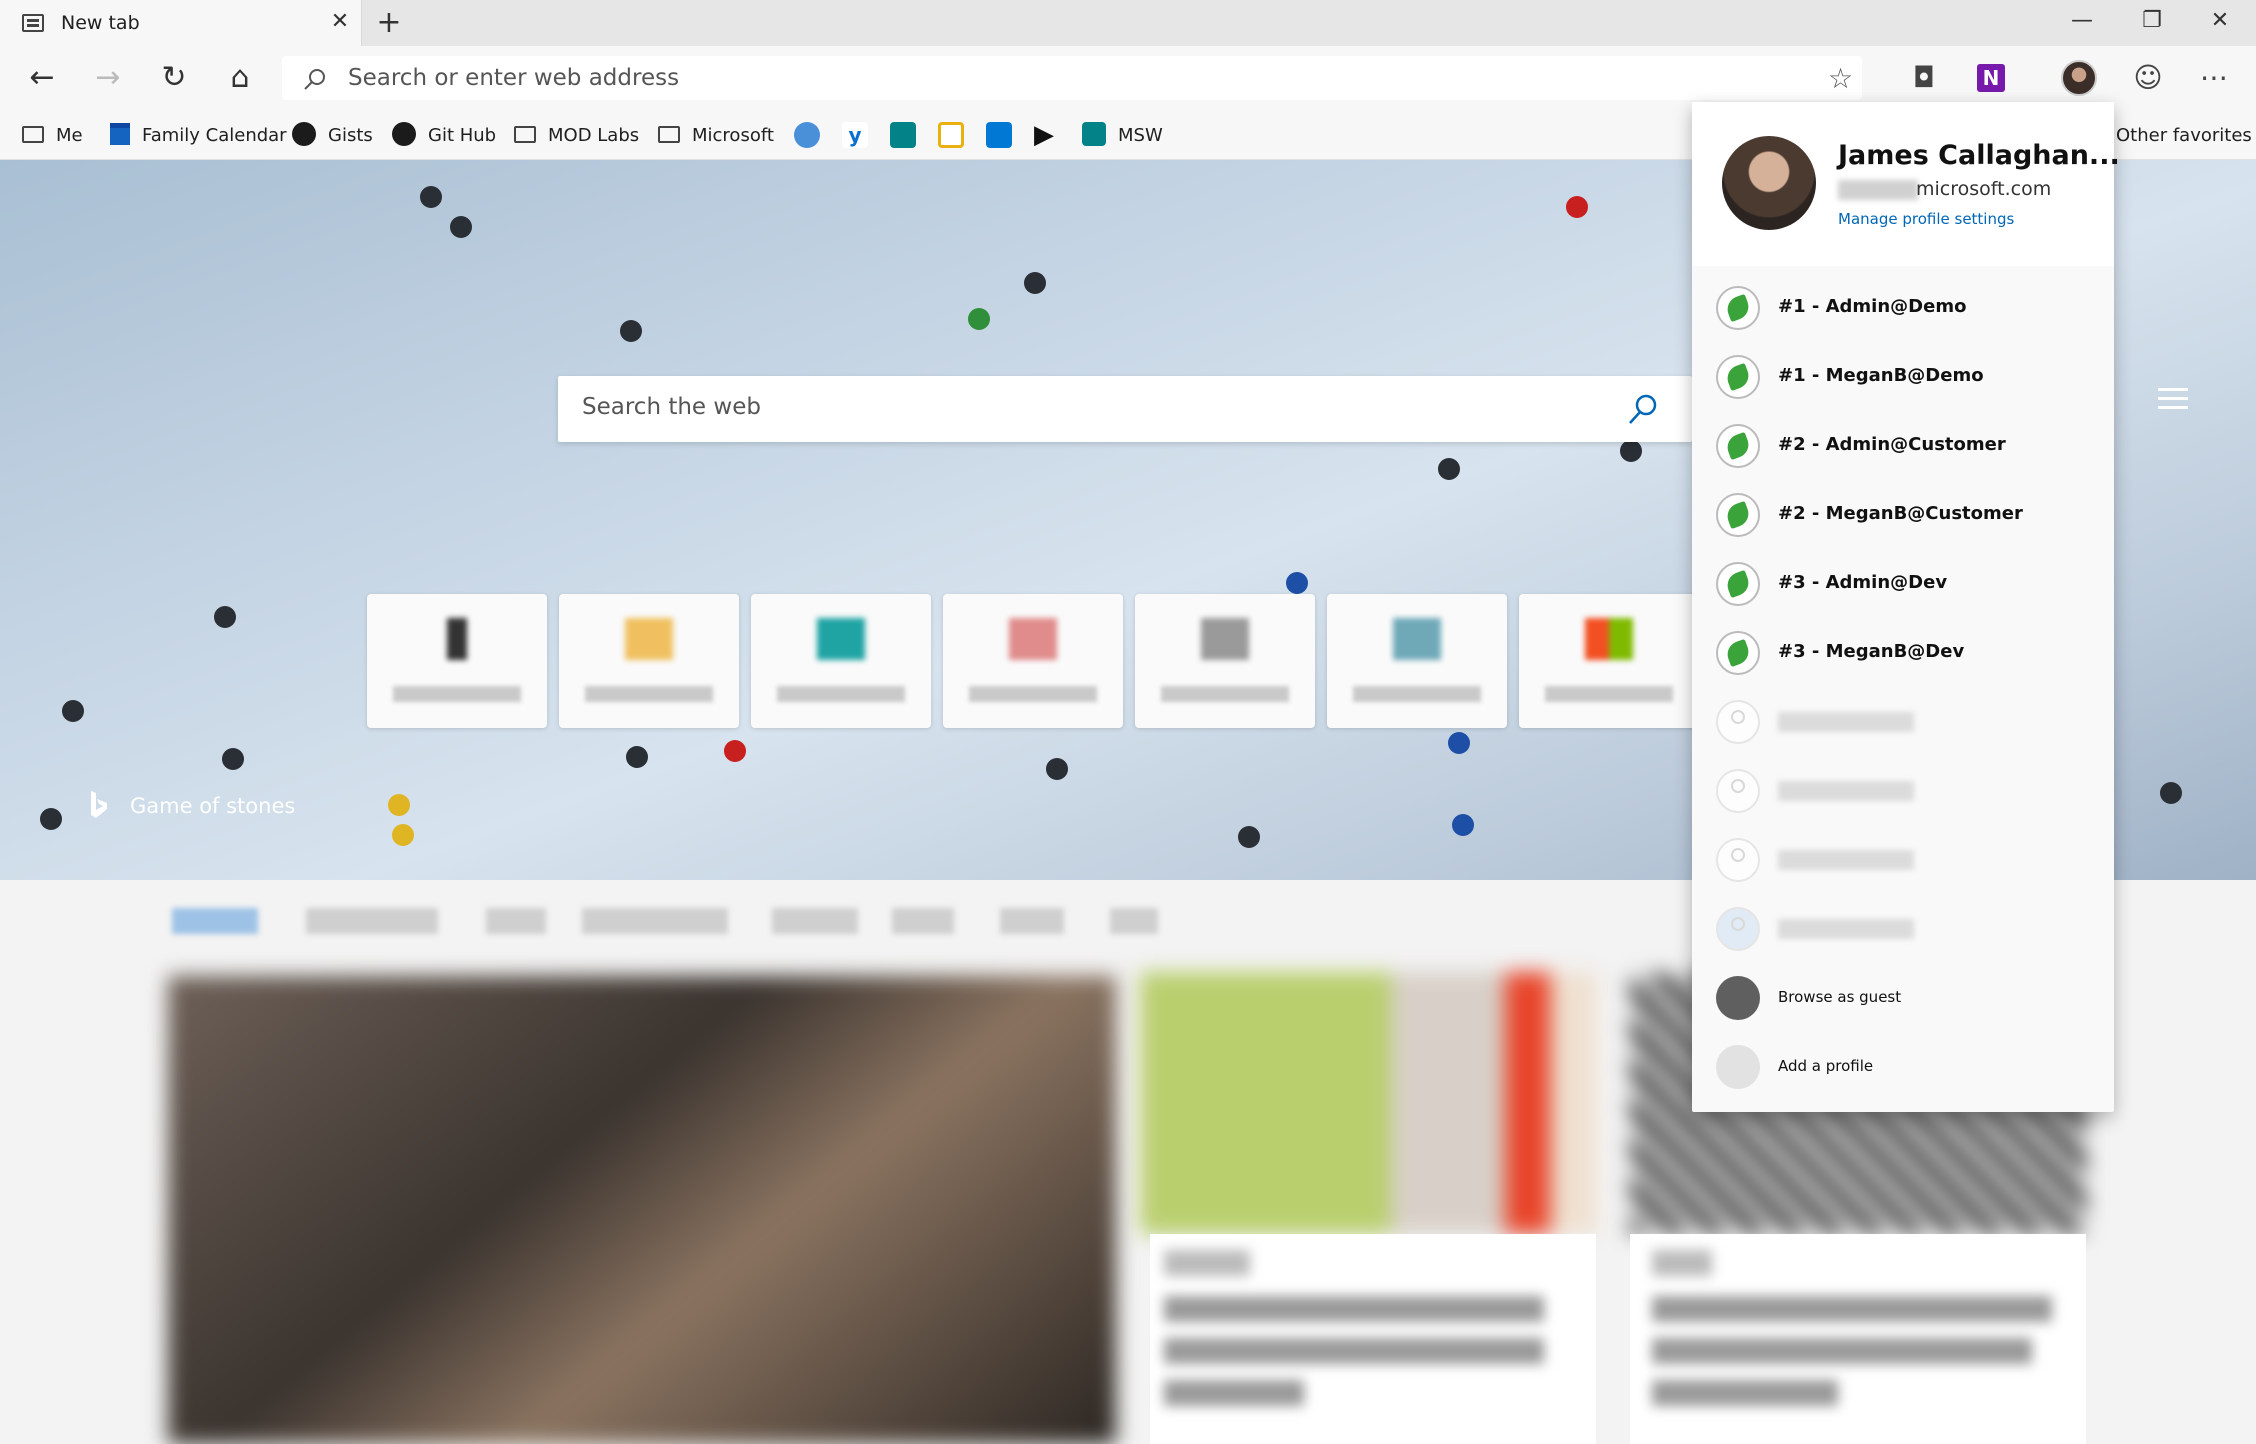 This screenshot has height=1444, width=2256. What do you see at coordinates (1926, 219) in the screenshot?
I see `manage-profile-link: Manage profile settings` at bounding box center [1926, 219].